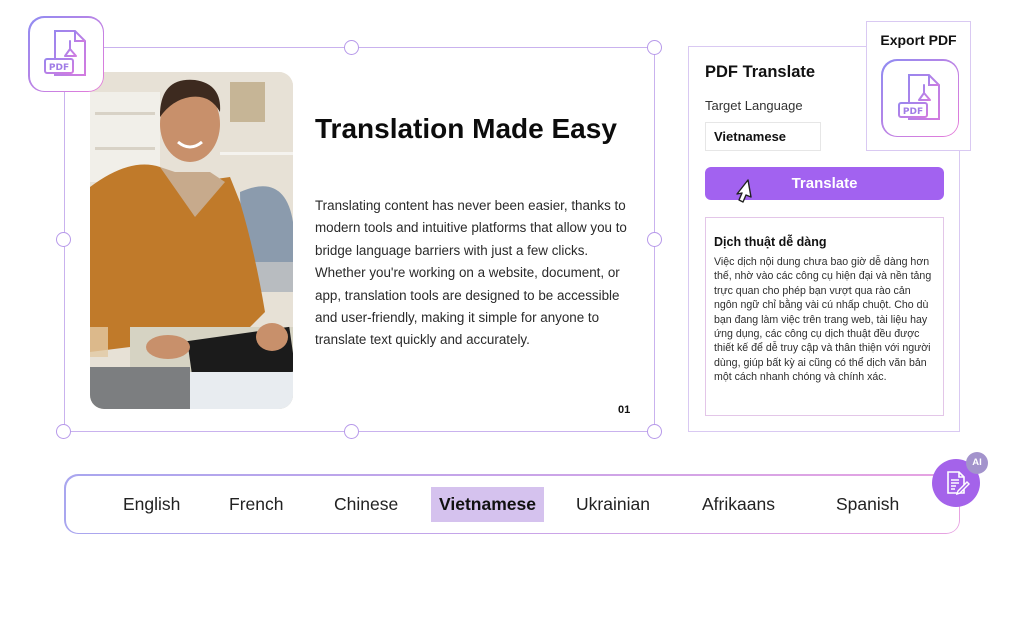  What do you see at coordinates (760, 72) in the screenshot?
I see `panel-title: PDF Translate` at bounding box center [760, 72].